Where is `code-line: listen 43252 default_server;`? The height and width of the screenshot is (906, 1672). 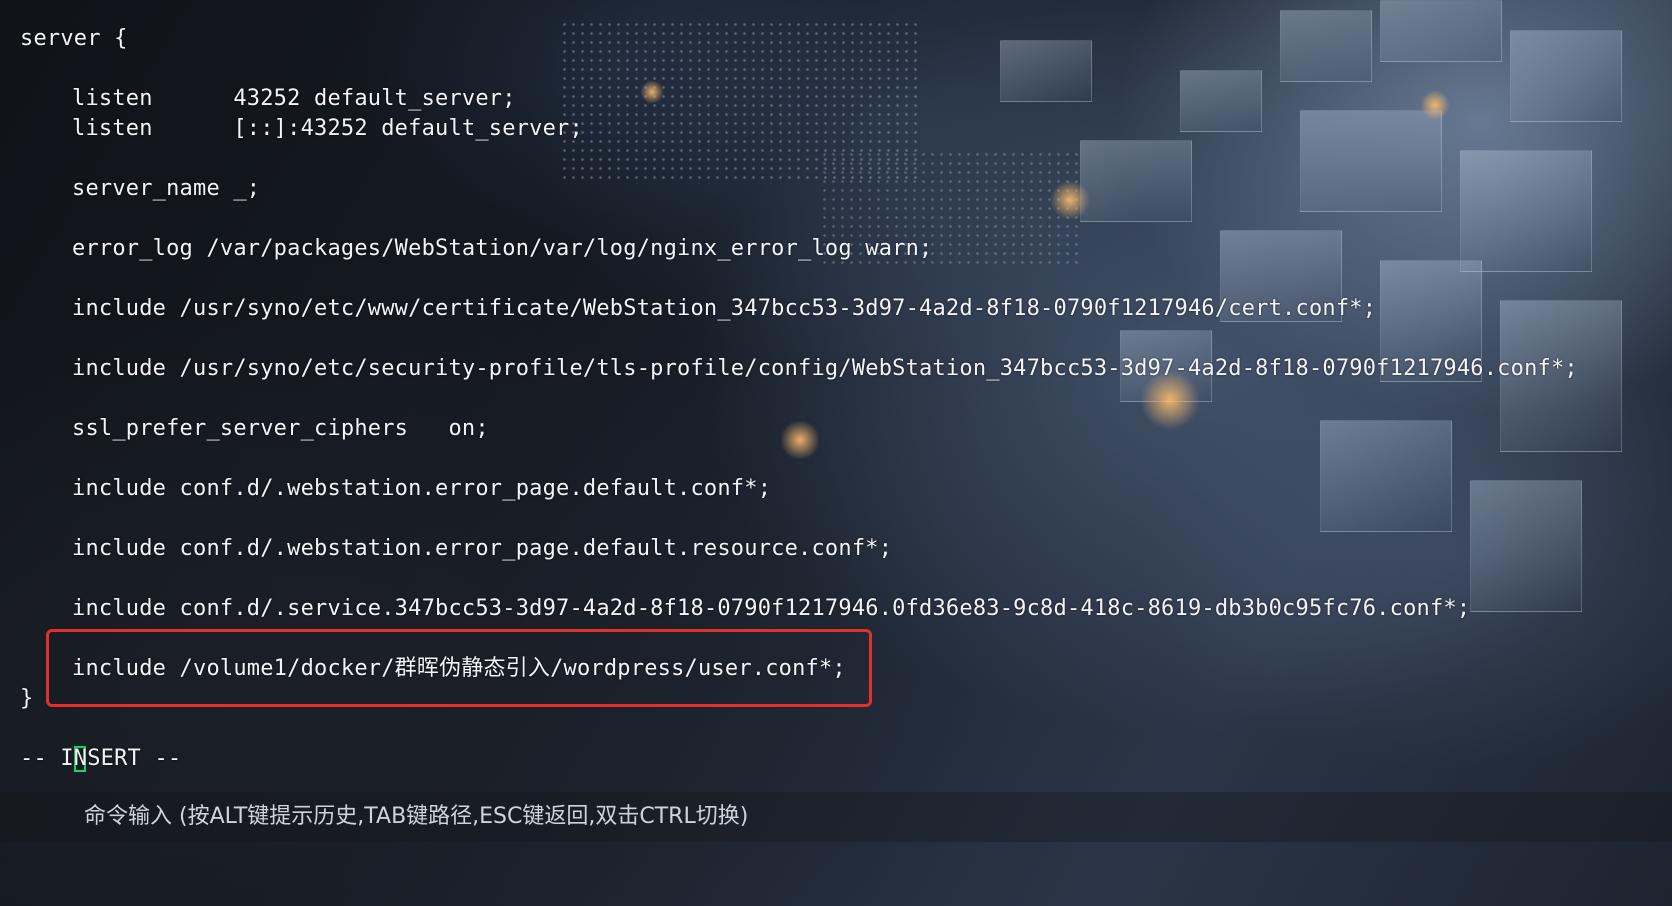 code-line: listen 43252 default_server; is located at coordinates (294, 98).